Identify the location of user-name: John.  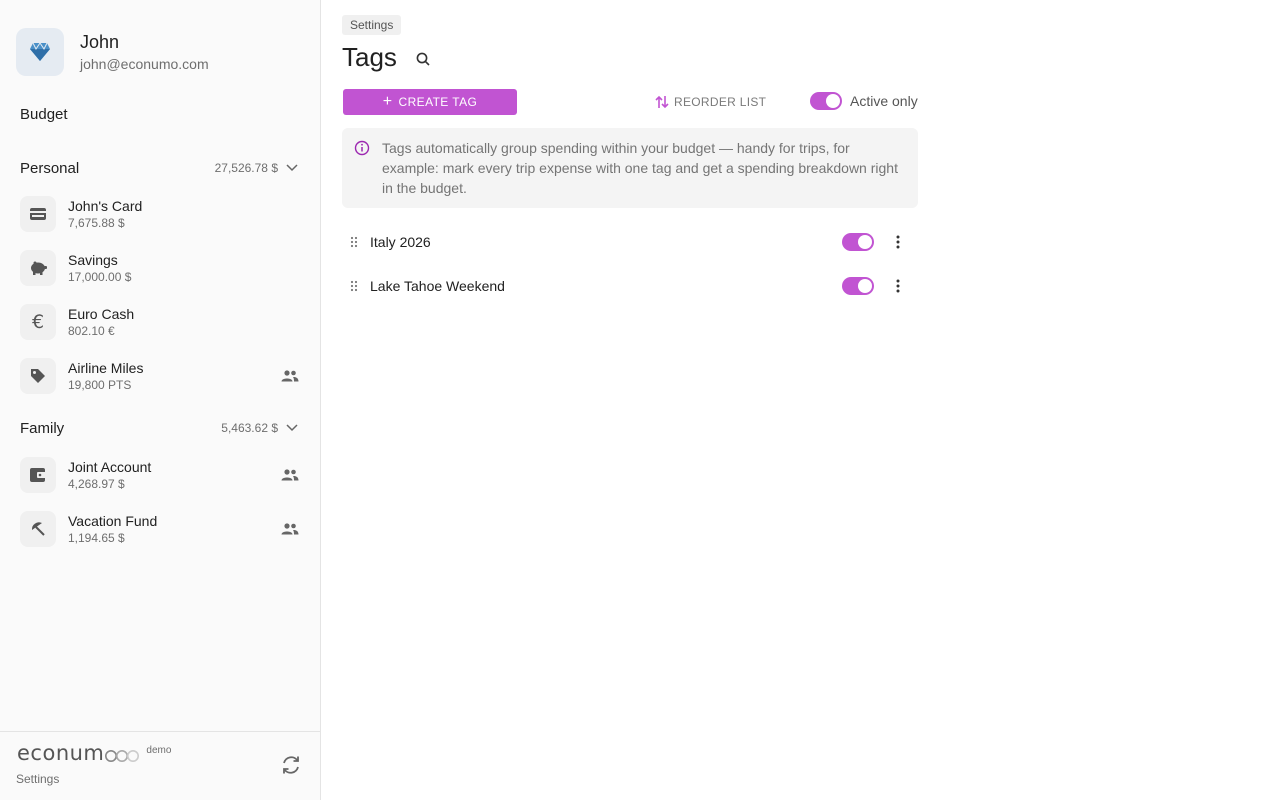
(100, 42).